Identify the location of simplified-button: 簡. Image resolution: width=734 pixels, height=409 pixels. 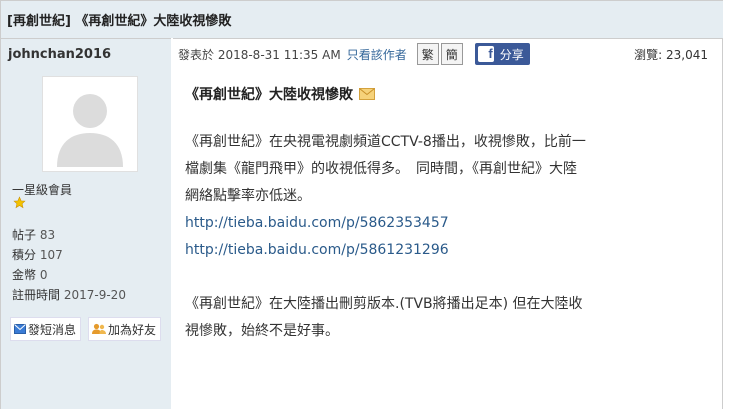
(451, 54).